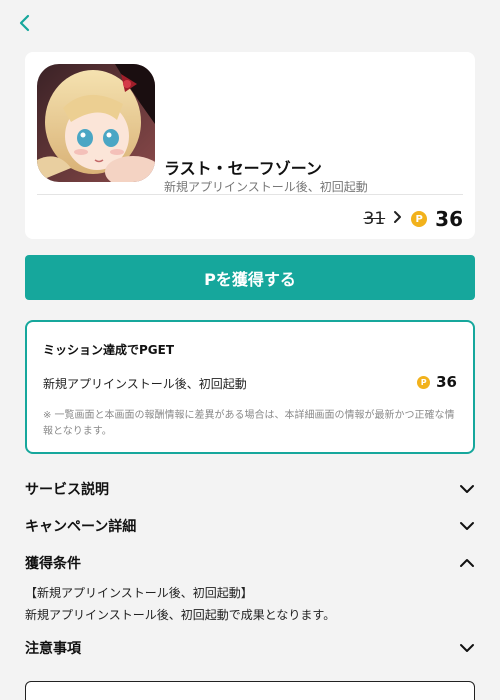 The height and width of the screenshot is (700, 500). What do you see at coordinates (250, 690) in the screenshot?
I see `bottom-button` at bounding box center [250, 690].